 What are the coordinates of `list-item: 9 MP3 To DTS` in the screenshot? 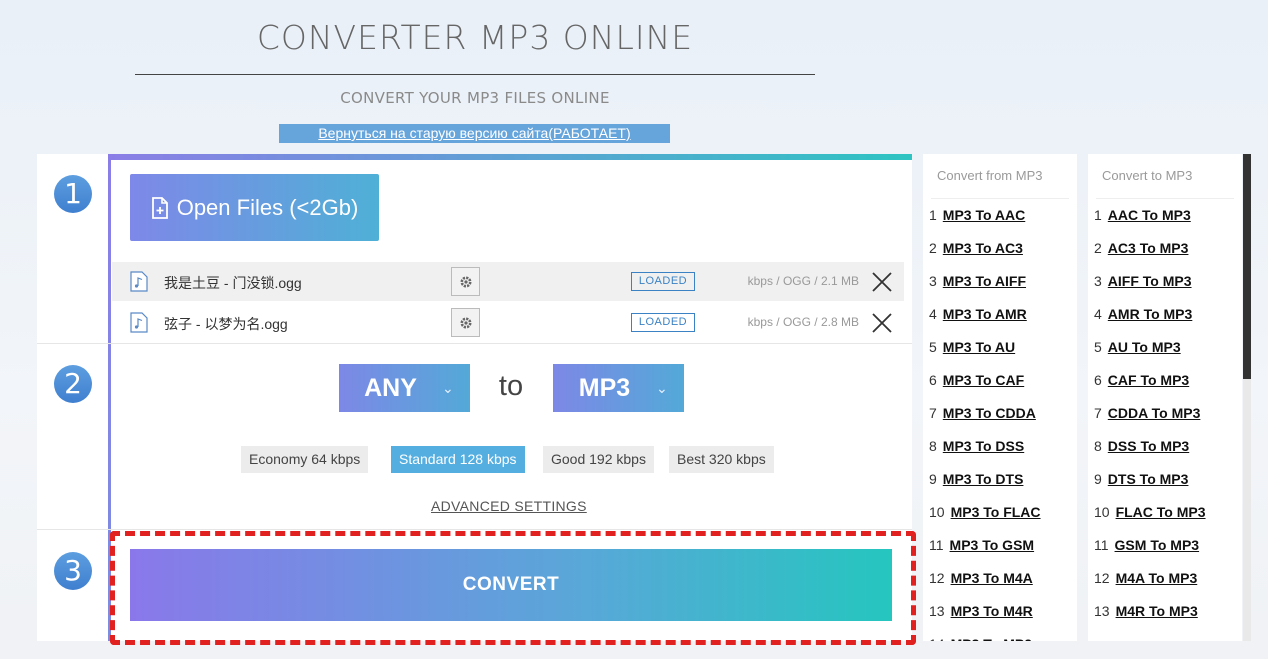 It's located at (1000, 479).